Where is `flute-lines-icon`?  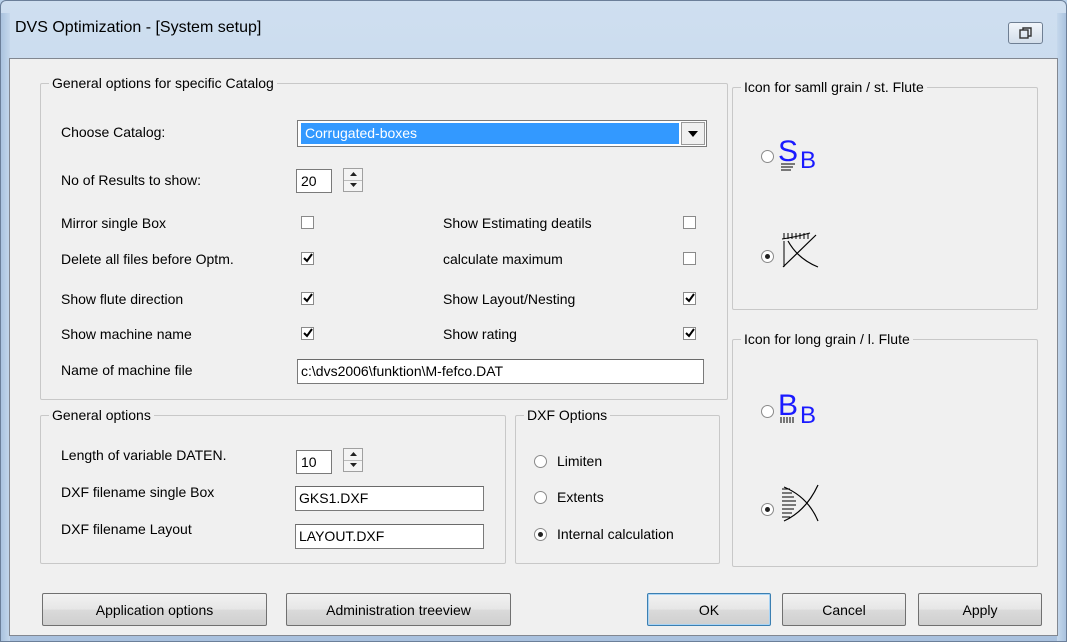
flute-lines-icon is located at coordinates (801, 251).